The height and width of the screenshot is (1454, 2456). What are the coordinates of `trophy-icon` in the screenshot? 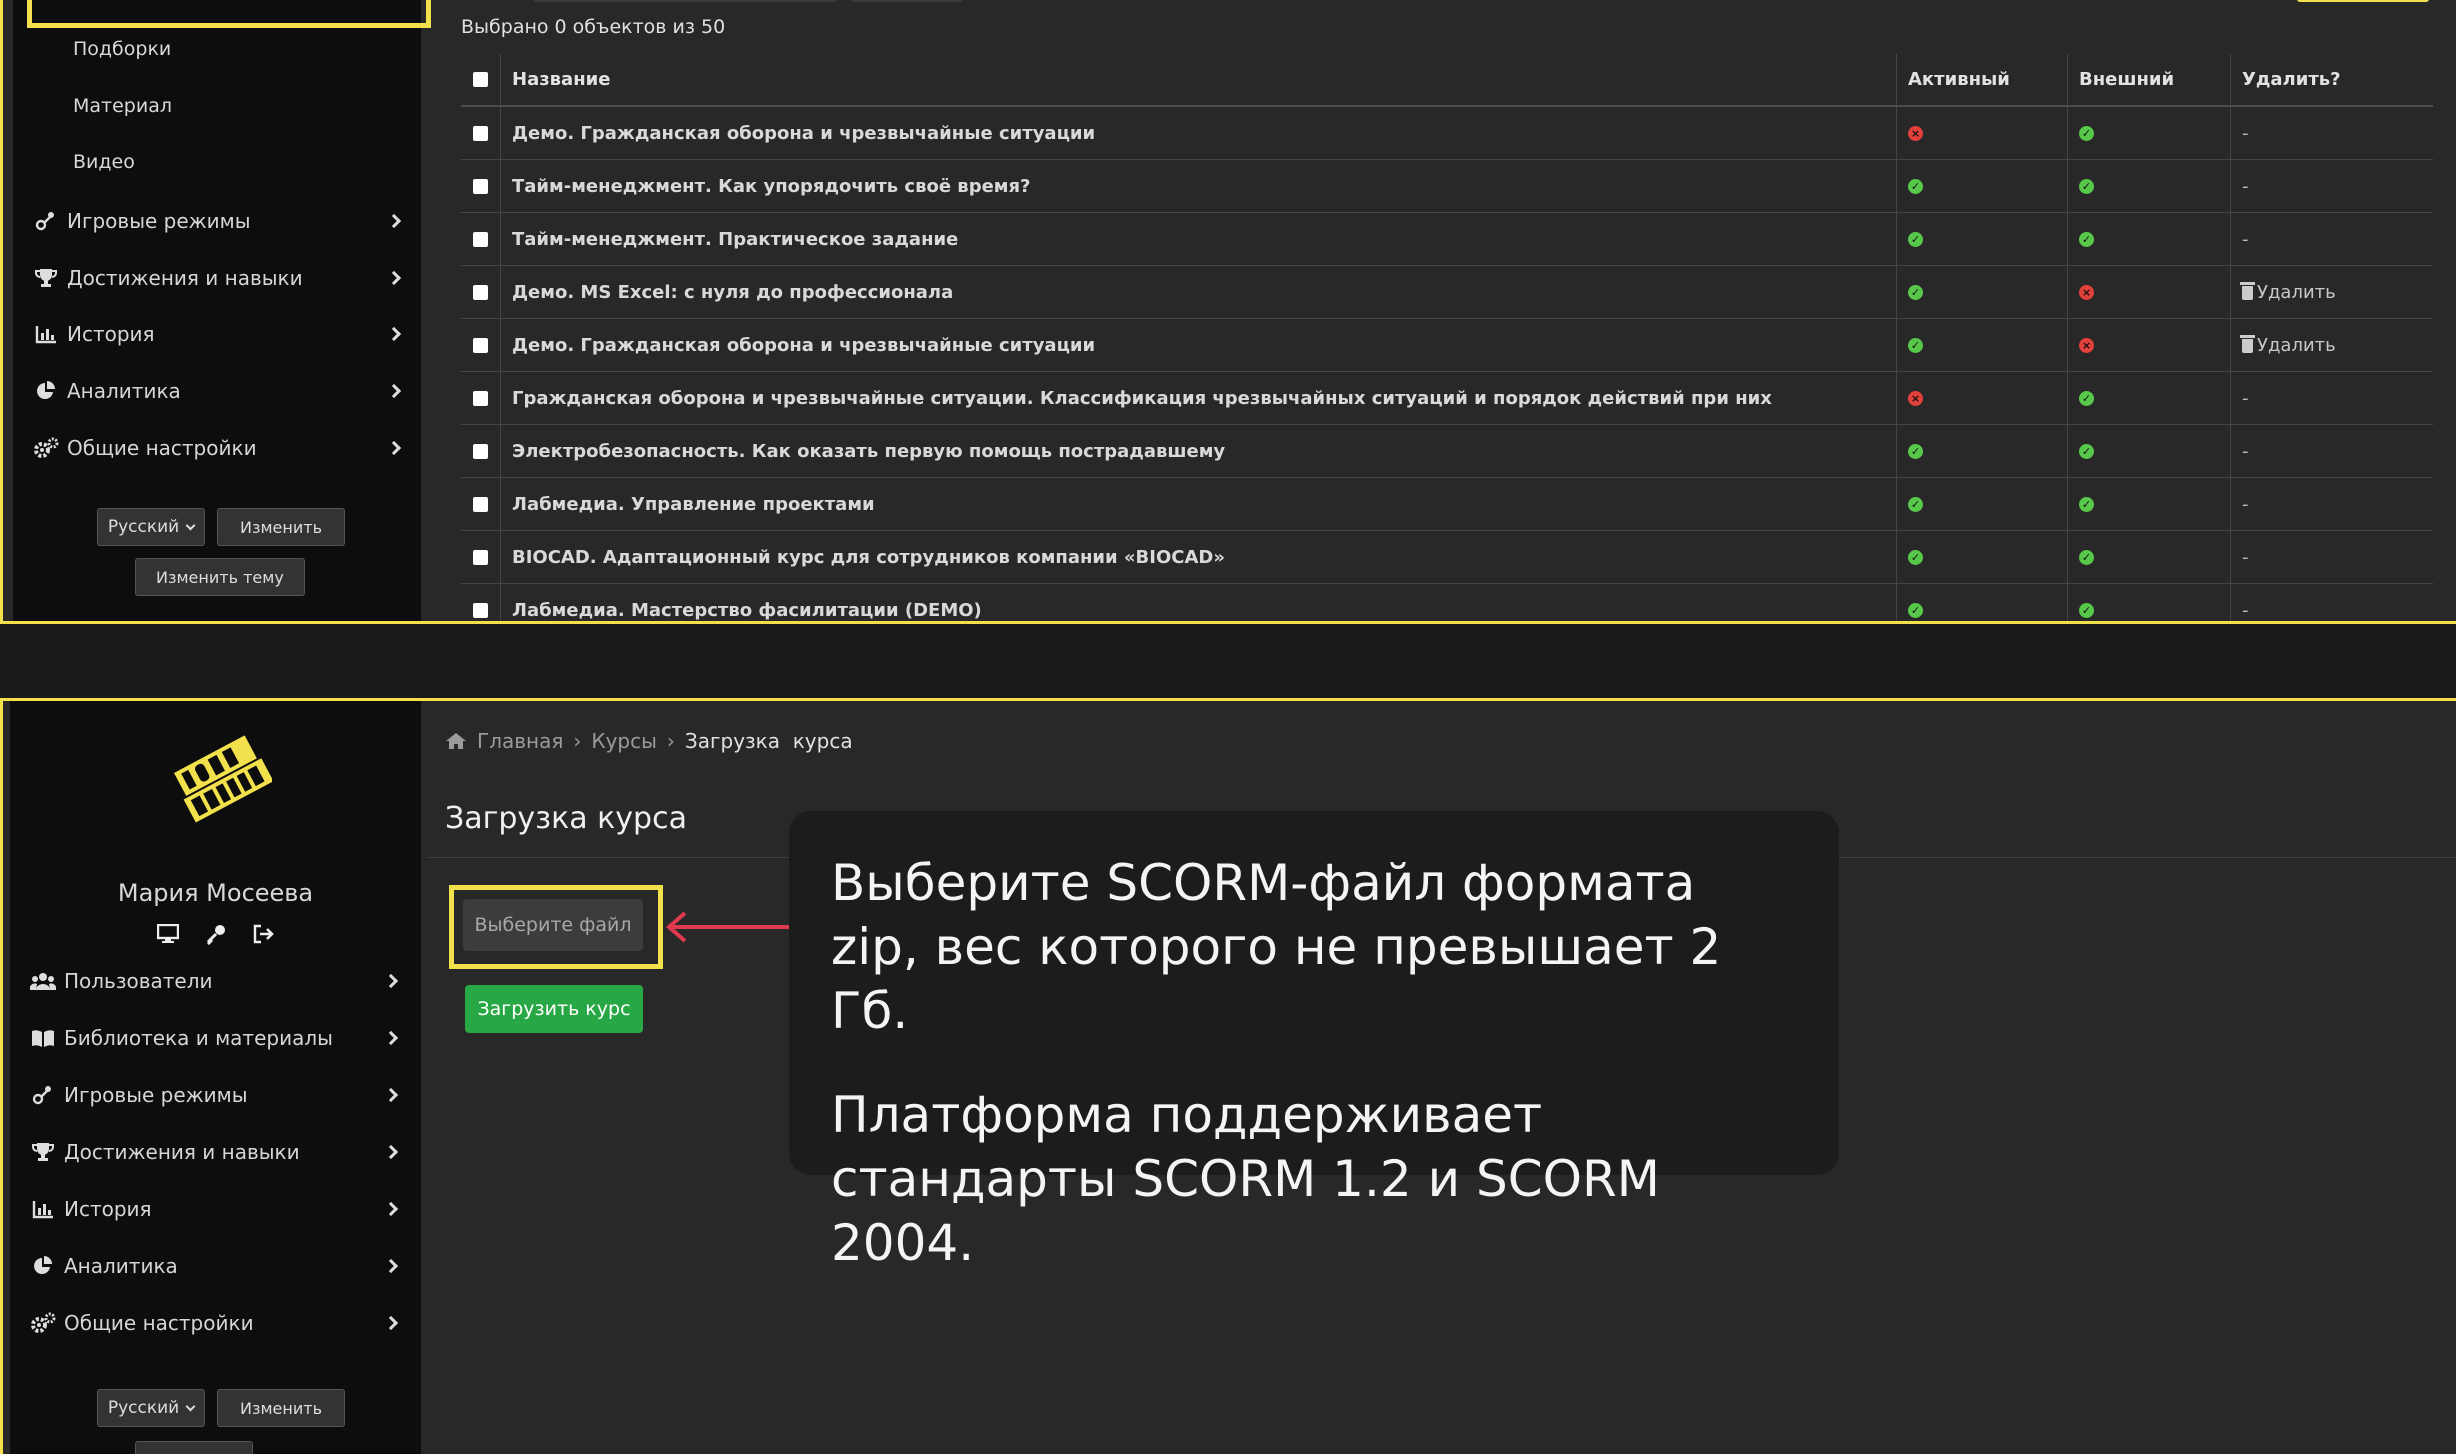 It's located at (46, 278).